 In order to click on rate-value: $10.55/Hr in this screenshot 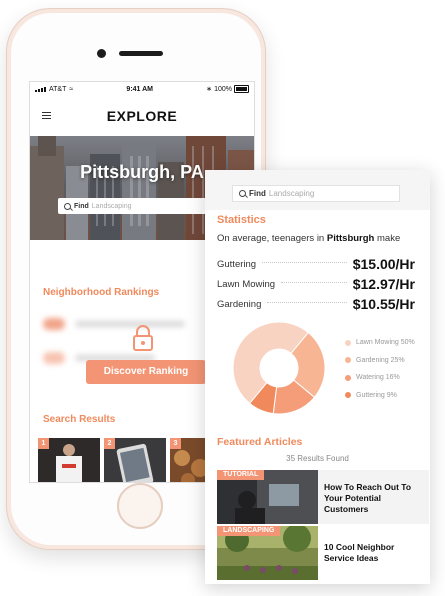, I will do `click(383, 304)`.